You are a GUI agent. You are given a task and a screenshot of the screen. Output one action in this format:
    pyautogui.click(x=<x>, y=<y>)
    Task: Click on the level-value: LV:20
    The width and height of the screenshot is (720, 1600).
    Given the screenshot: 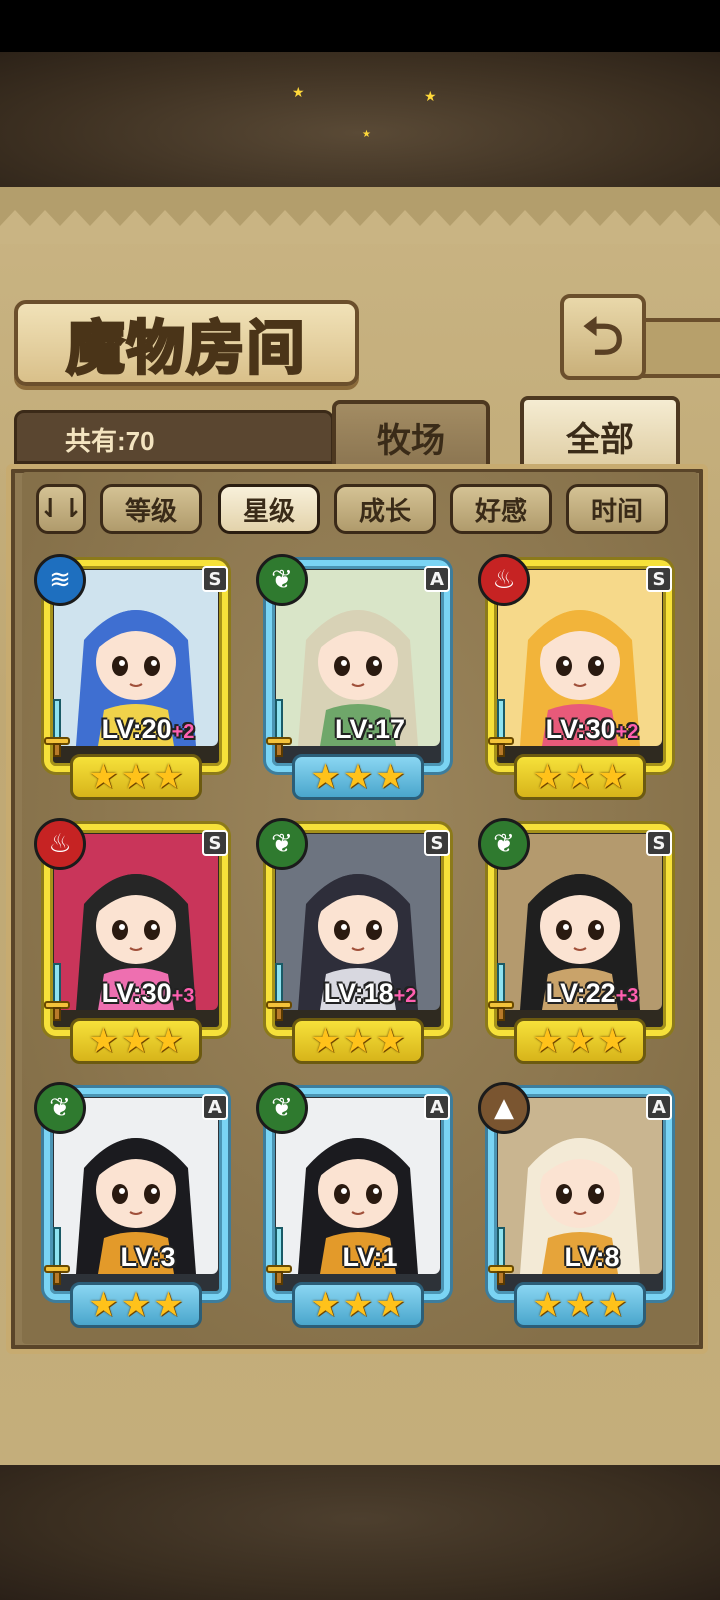 What is the action you would take?
    pyautogui.click(x=136, y=729)
    